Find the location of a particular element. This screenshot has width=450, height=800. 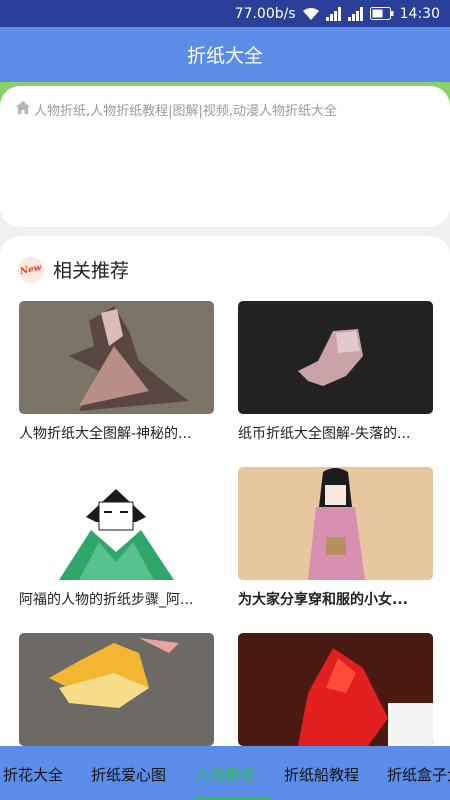

nav-tab-hearts: 折纸爱心图 is located at coordinates (128, 774).